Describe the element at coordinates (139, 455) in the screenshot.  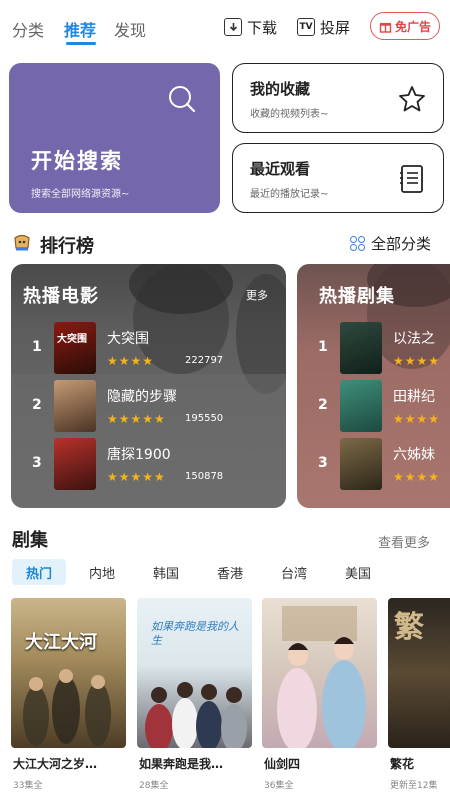
I see `movie-name: 唐探1900` at that location.